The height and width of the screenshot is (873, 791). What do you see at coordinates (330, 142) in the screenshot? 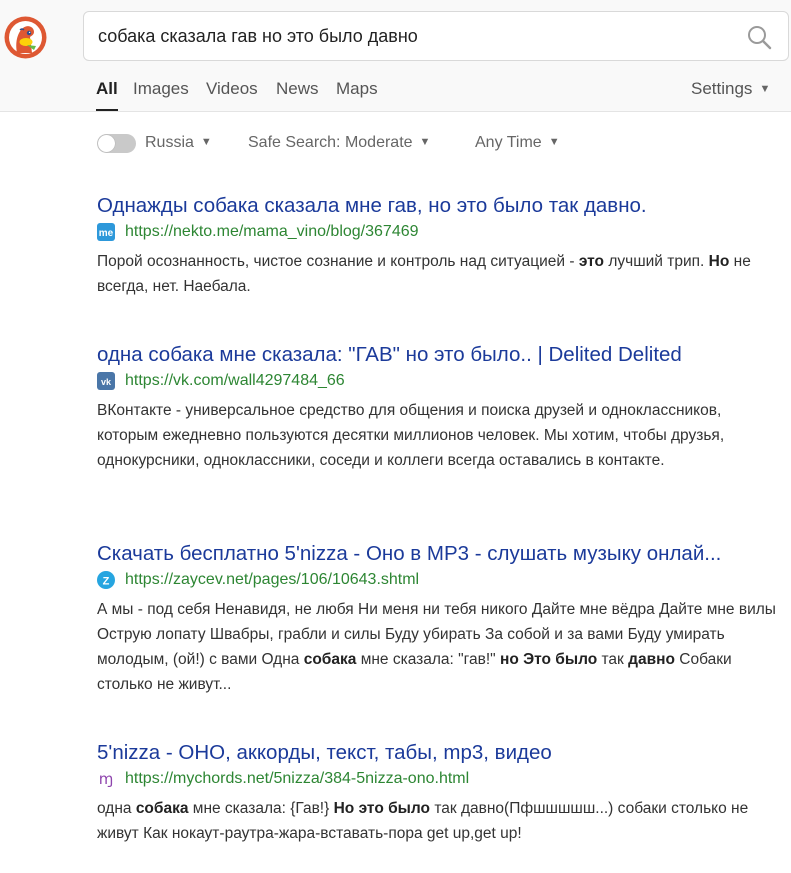
I see `safe-search-label: Safe Search: Moderate` at bounding box center [330, 142].